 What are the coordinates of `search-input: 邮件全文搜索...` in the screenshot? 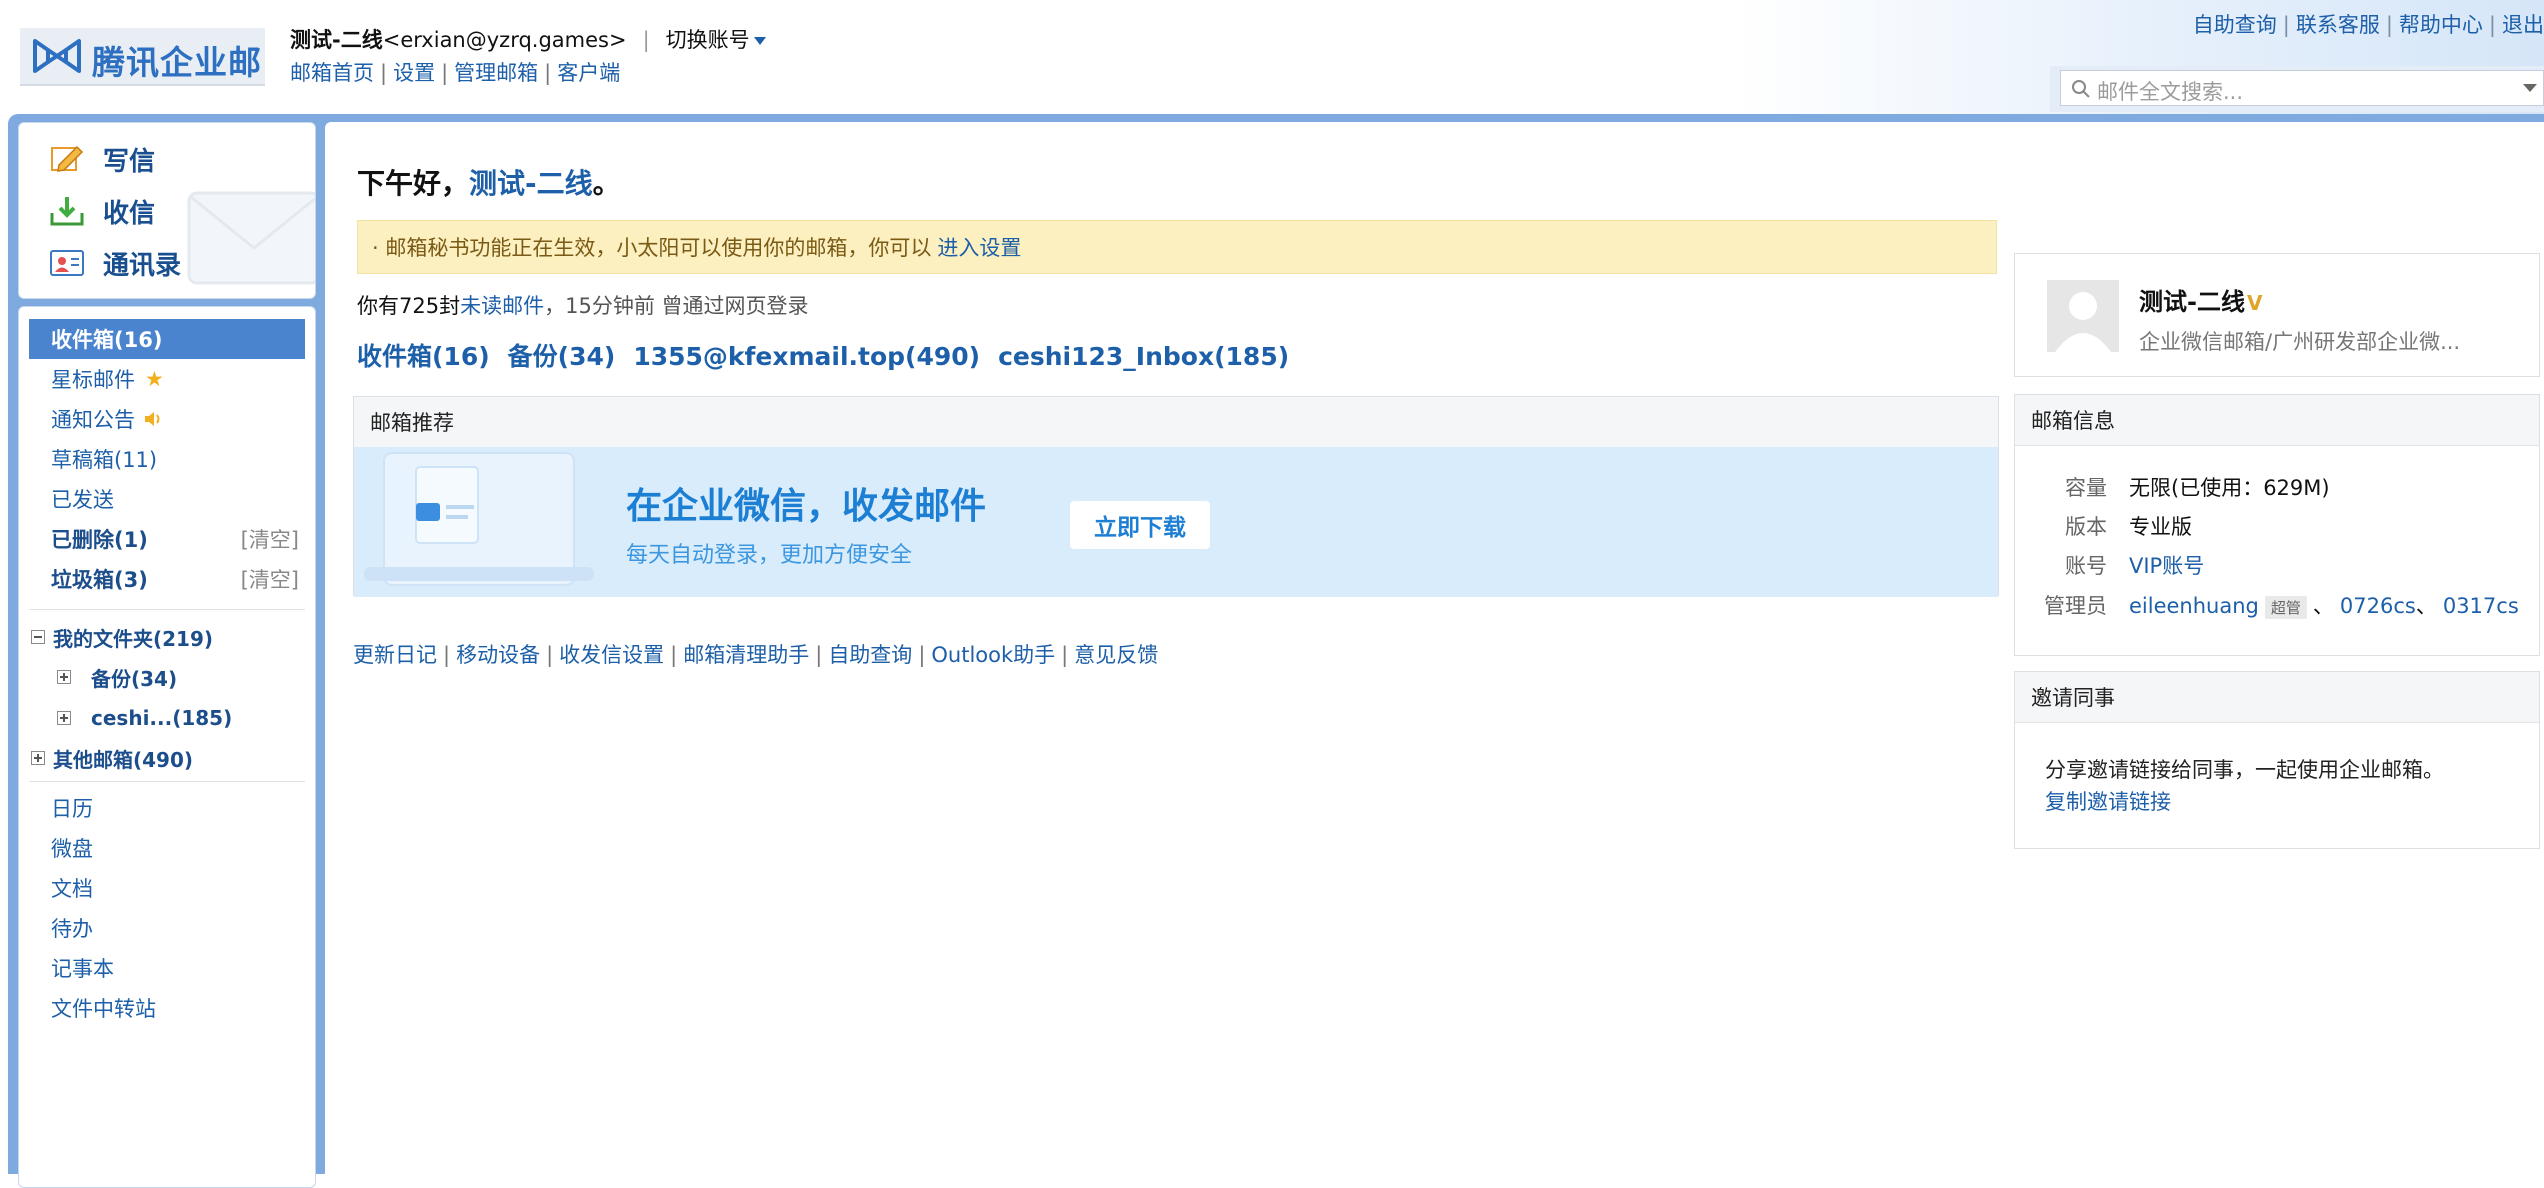 It's located at (2302, 88).